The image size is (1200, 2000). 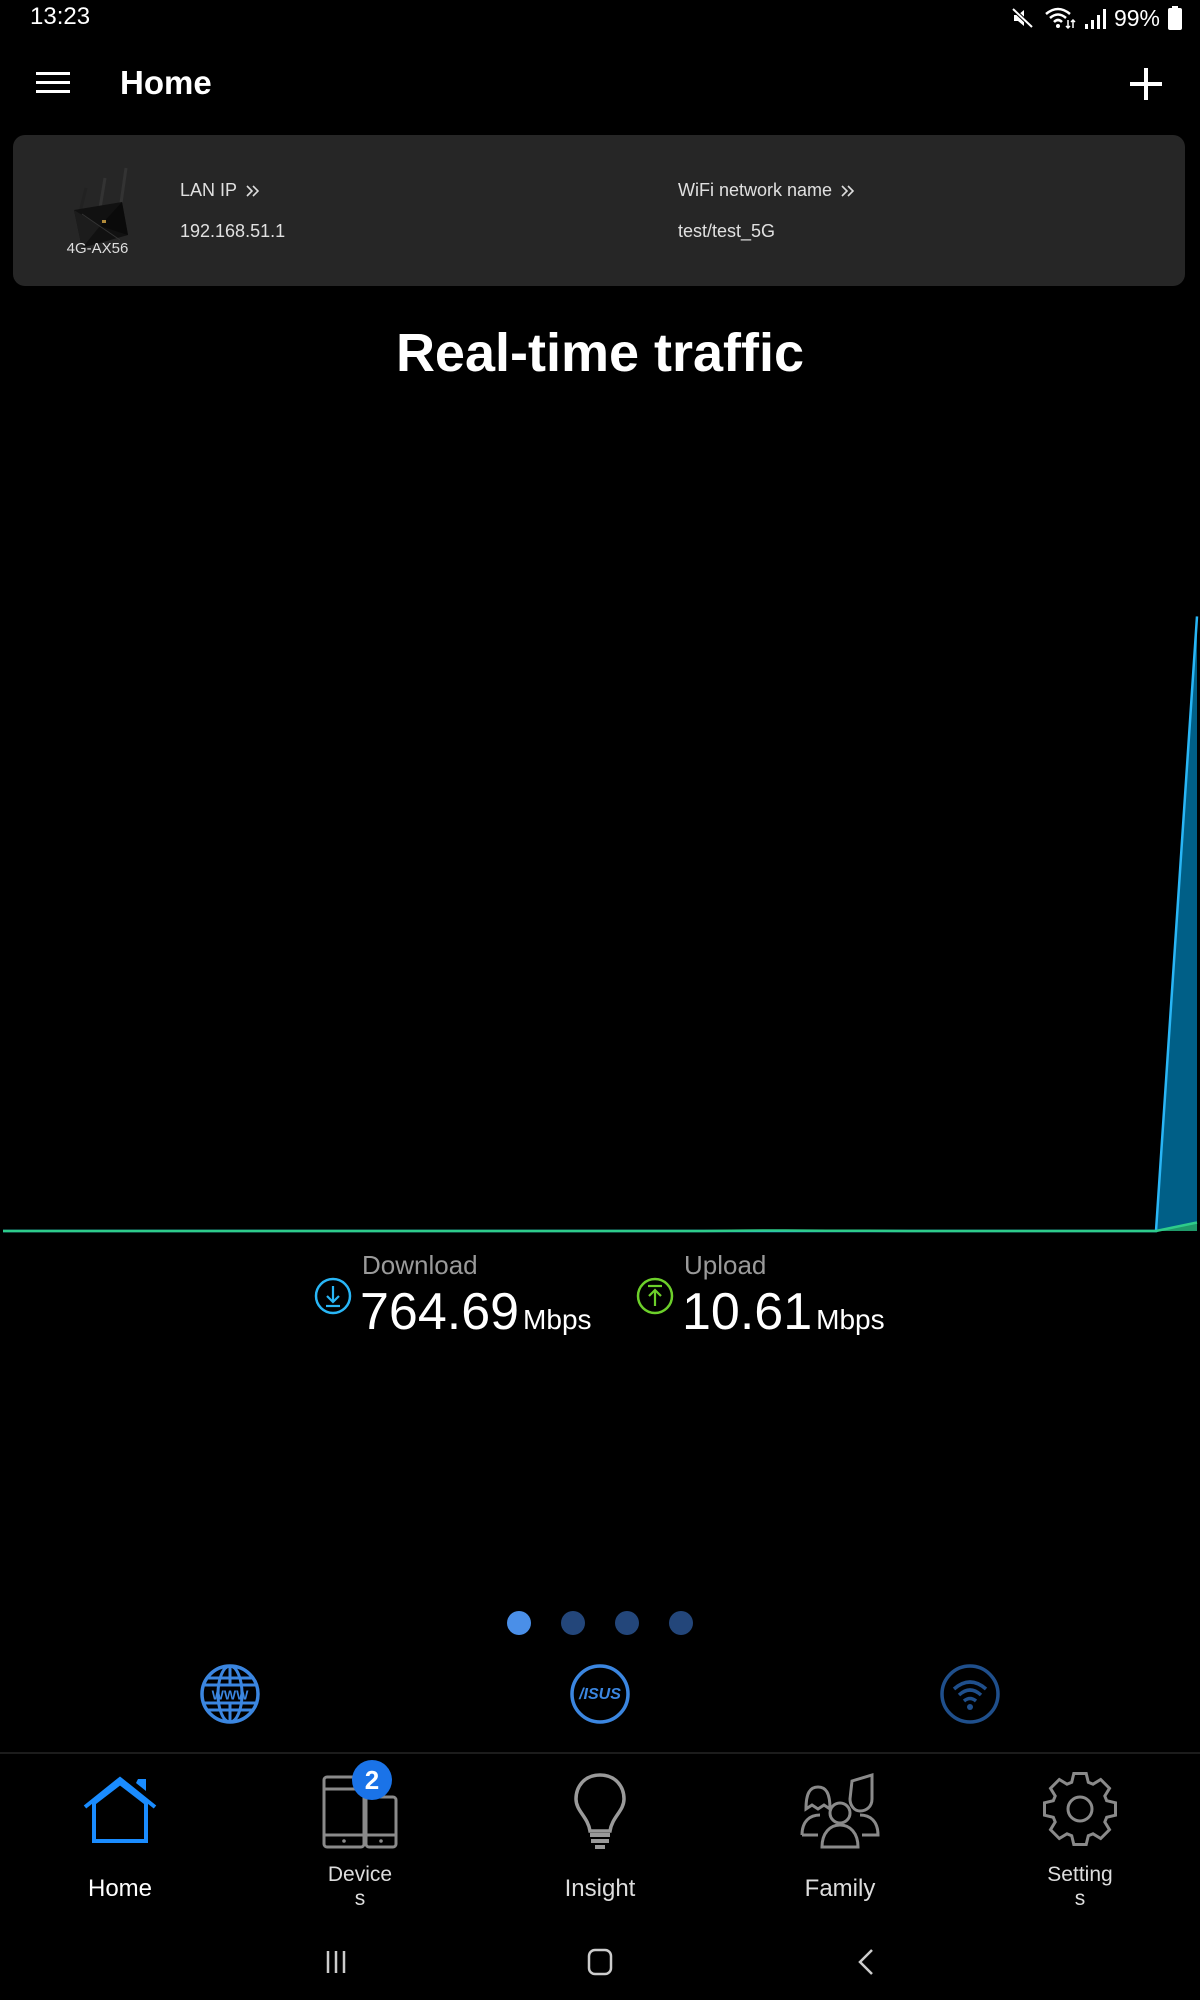 I want to click on nav-label-home: Home, so click(x=120, y=1888).